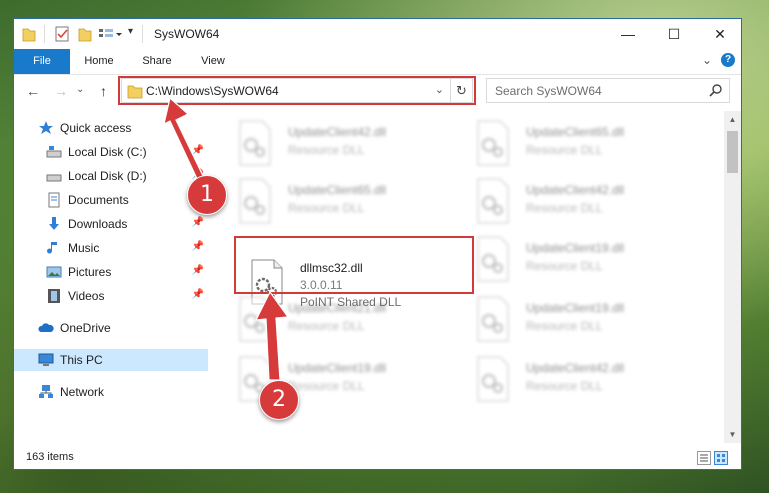 This screenshot has height=493, width=769. What do you see at coordinates (279, 400) in the screenshot?
I see `callout-badge-2: 2` at bounding box center [279, 400].